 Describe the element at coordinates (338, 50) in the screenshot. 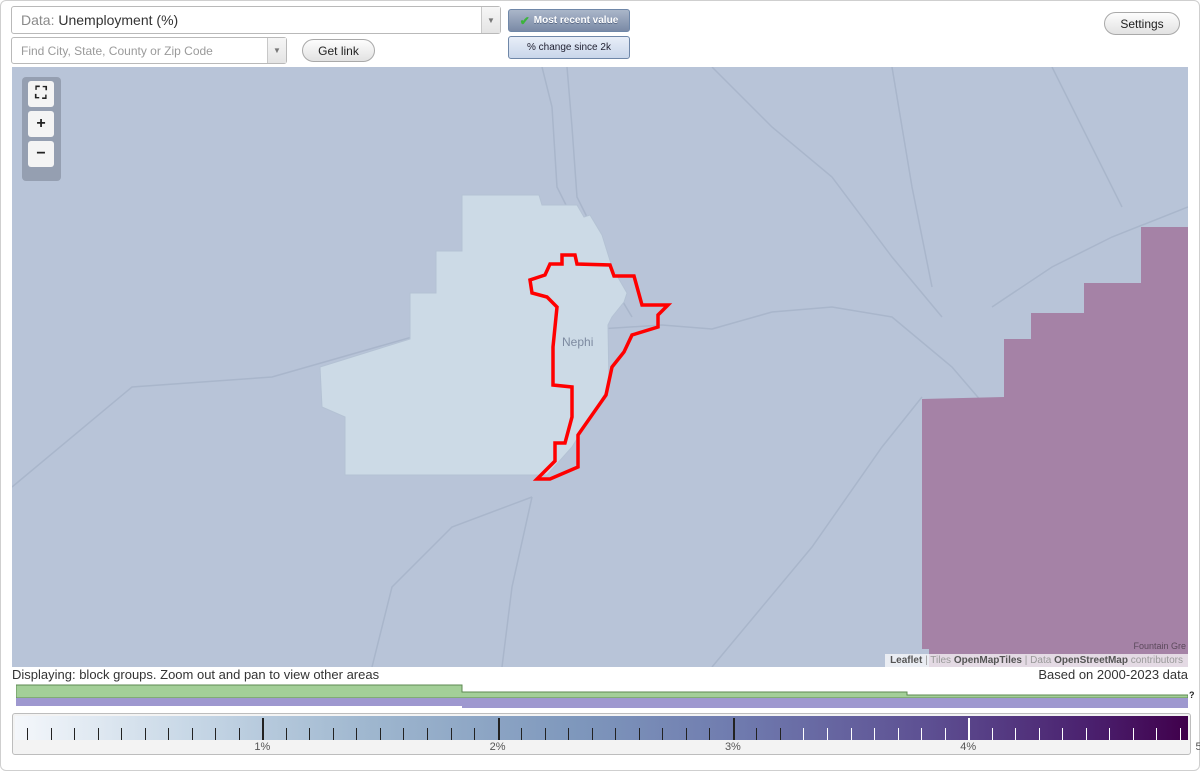

I see `get-link-button: Get link` at that location.